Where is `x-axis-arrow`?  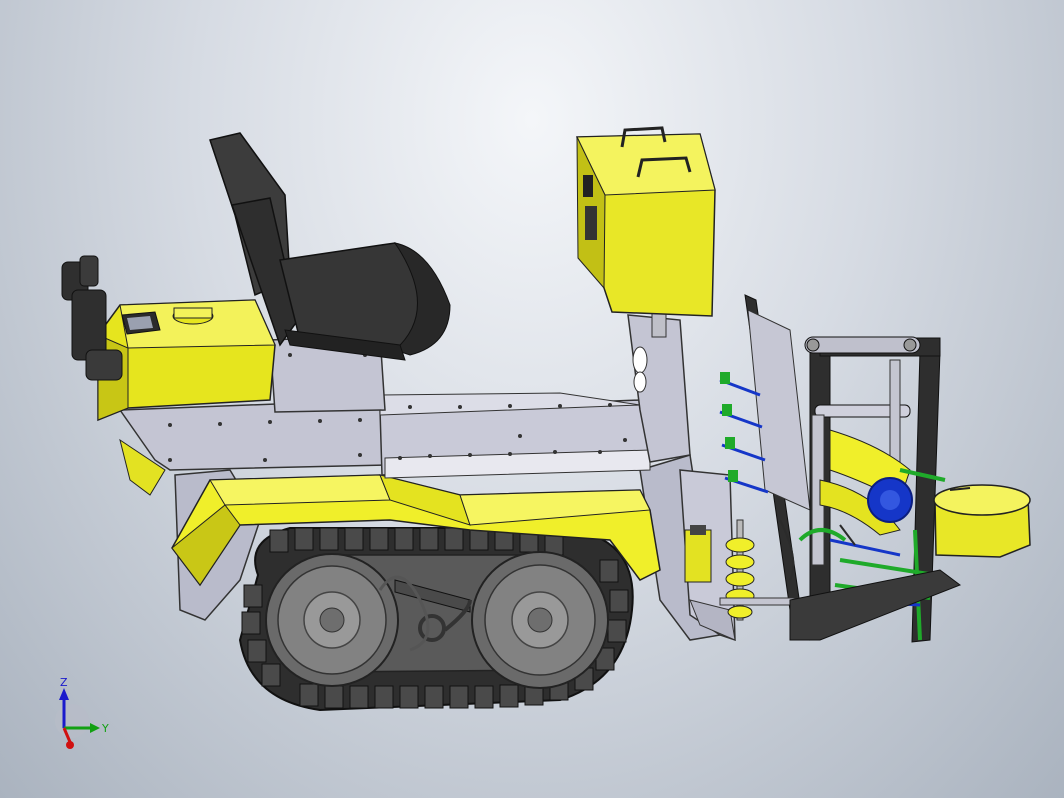
x-axis-arrow is located at coordinates (70, 745).